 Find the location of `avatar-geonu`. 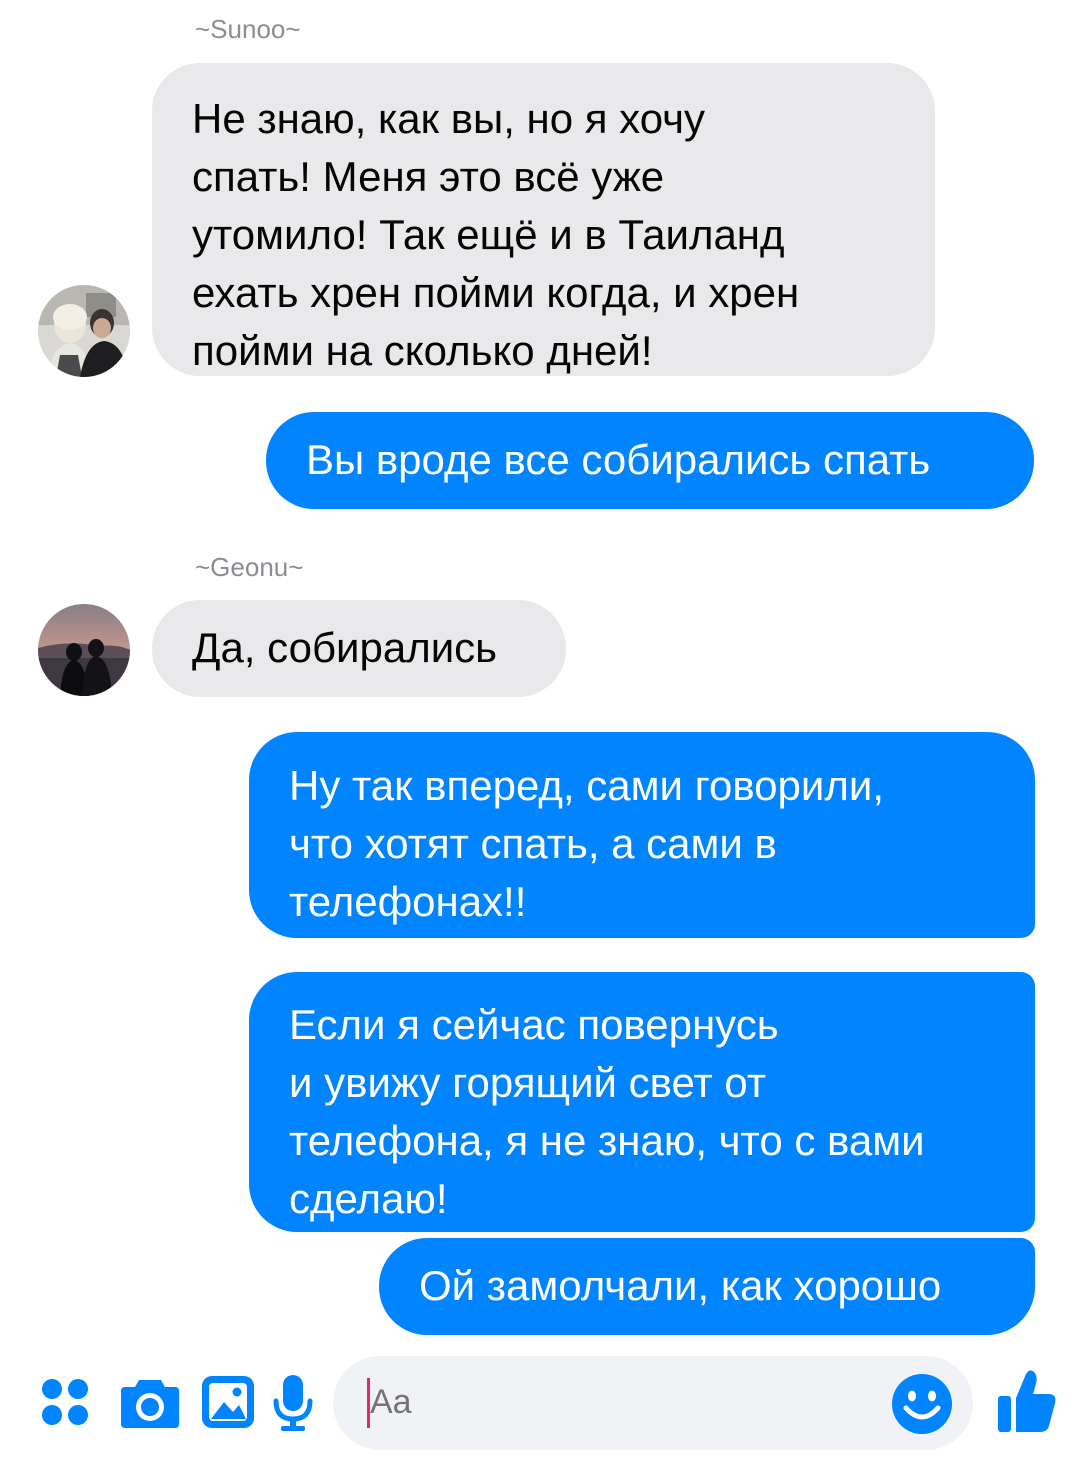

avatar-geonu is located at coordinates (84, 650).